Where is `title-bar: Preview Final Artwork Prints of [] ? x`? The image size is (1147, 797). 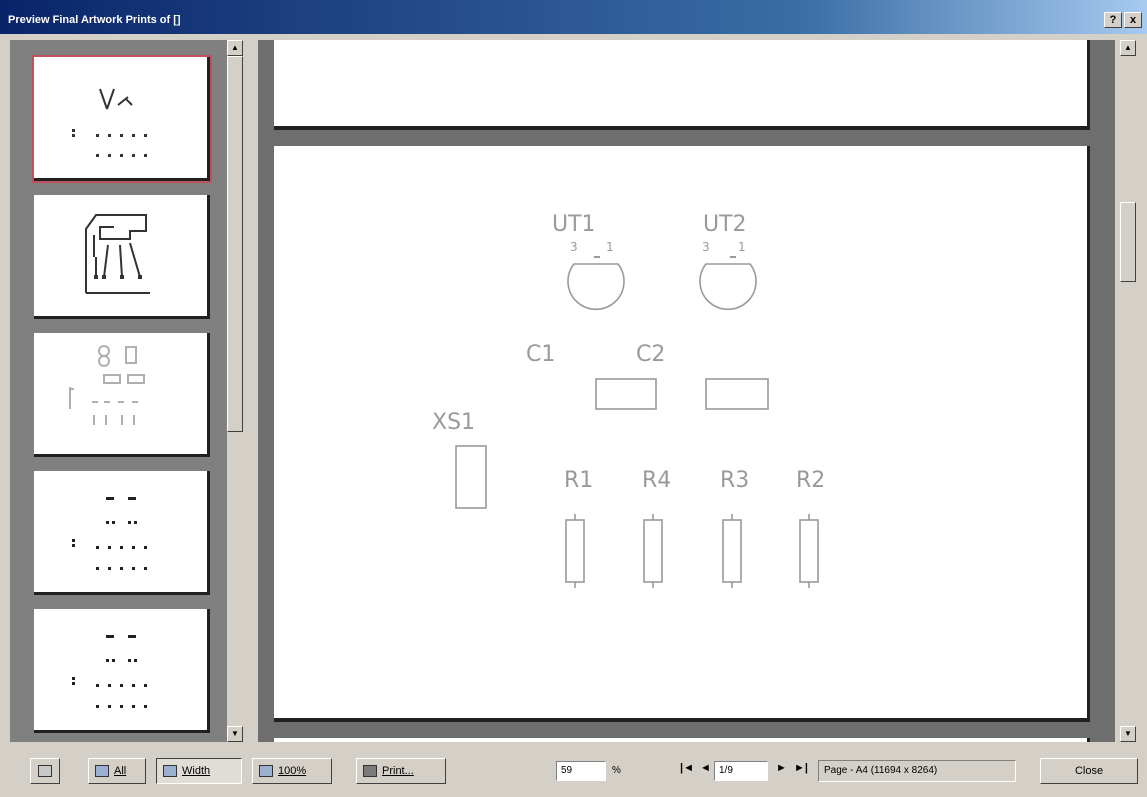
title-bar: Preview Final Artwork Prints of [] ? x is located at coordinates (573, 17).